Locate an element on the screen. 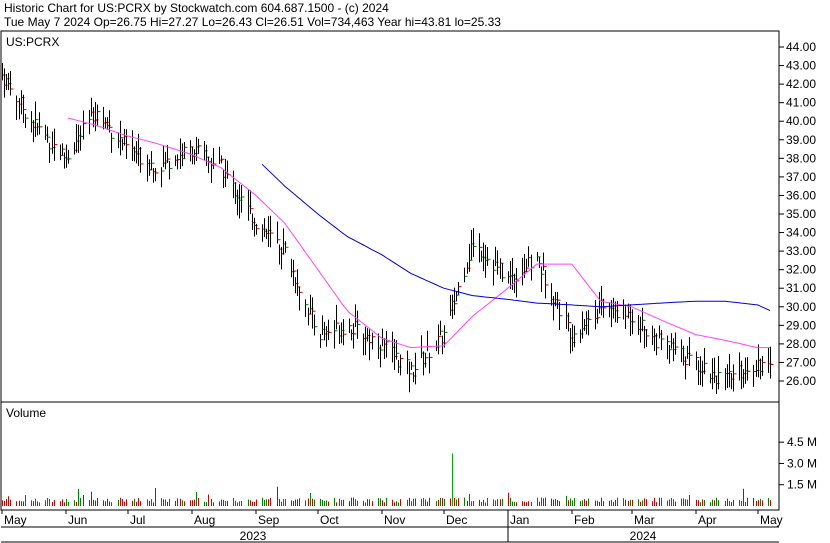 The image size is (830, 543). volume-tick-label: 3.0 M is located at coordinates (802, 463).